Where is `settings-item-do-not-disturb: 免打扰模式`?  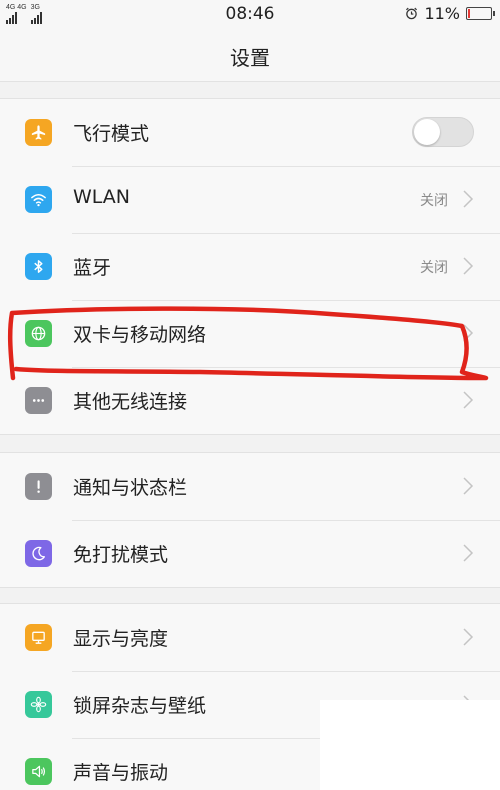
settings-item-do-not-disturb: 免打扰模式 is located at coordinates (250, 553).